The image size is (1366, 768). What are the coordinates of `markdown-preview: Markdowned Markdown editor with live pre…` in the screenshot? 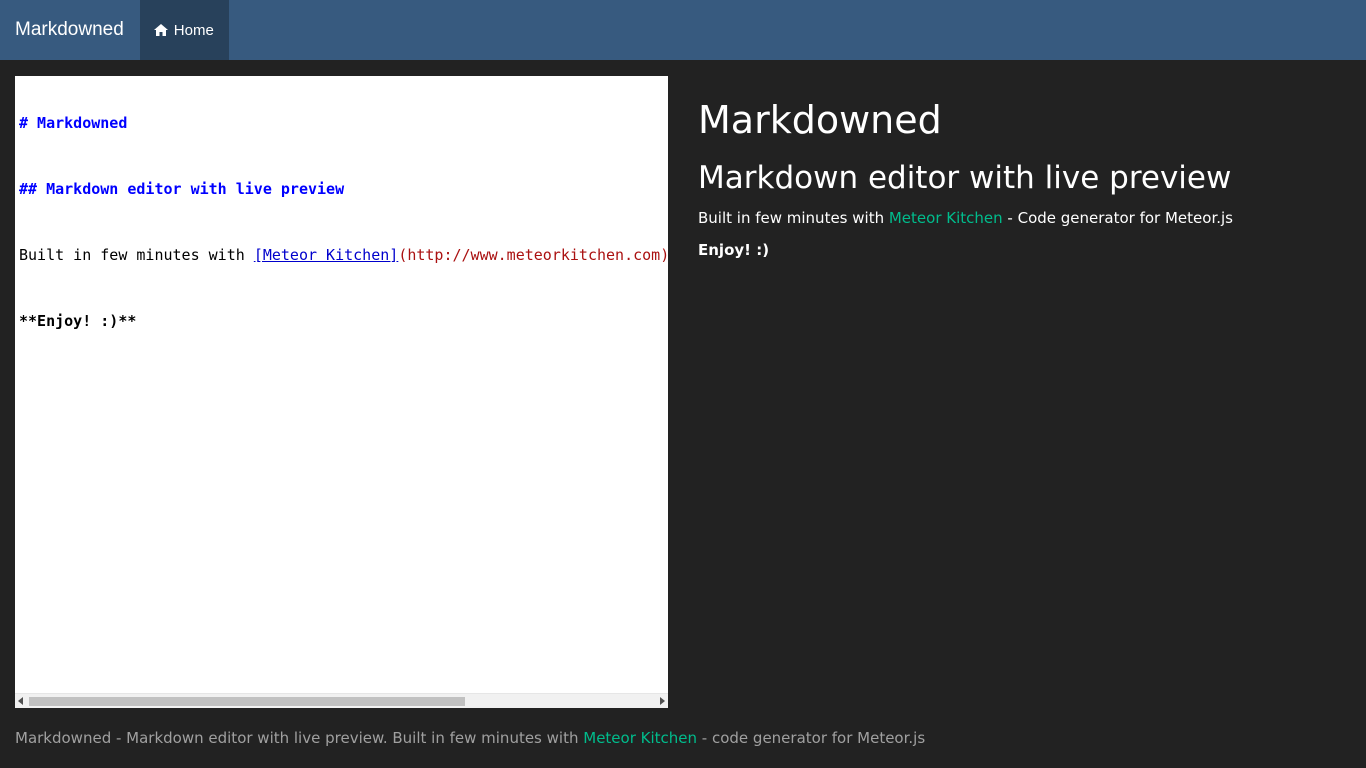 It's located at (1024, 168).